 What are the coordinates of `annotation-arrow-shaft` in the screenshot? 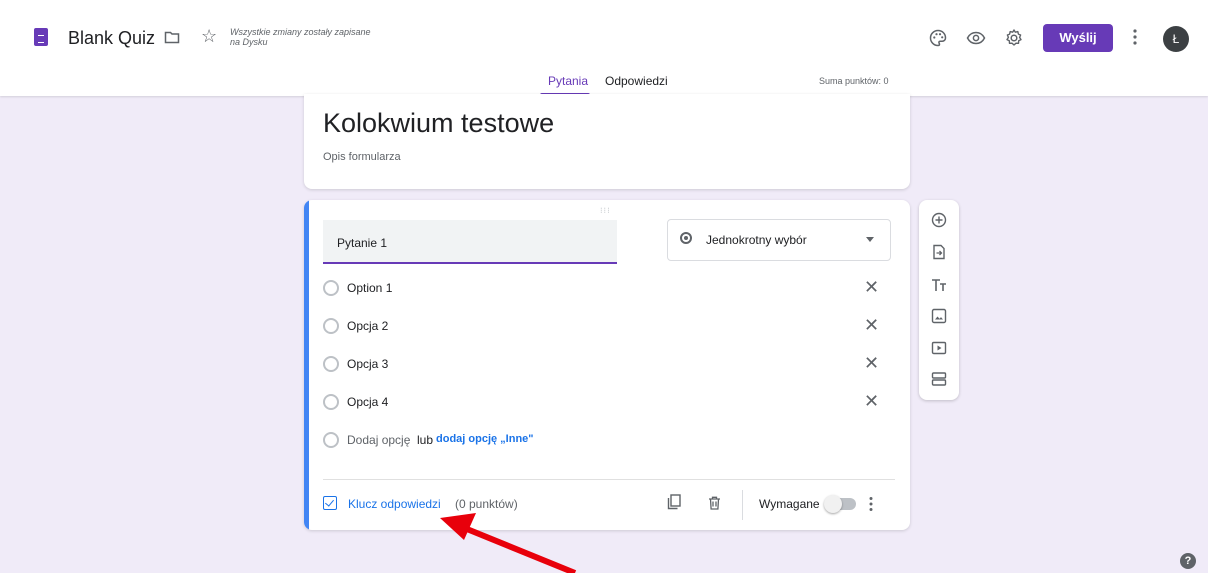 It's located at (518, 548).